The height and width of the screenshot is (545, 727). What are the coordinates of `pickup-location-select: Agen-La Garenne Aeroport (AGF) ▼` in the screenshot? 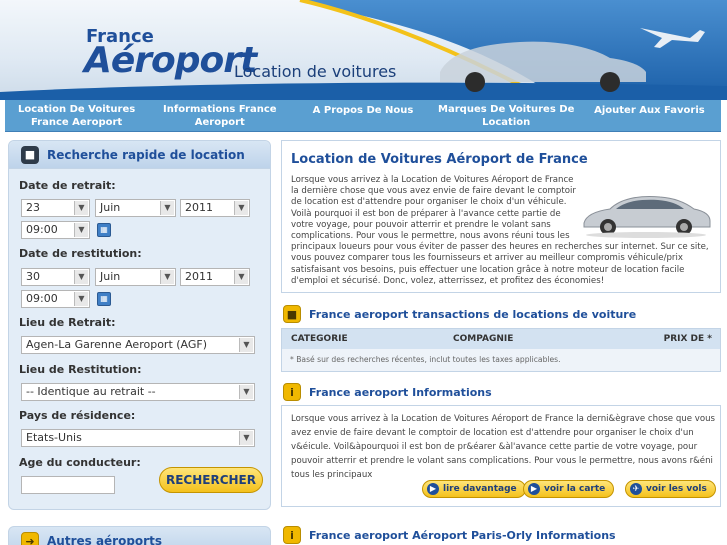 It's located at (138, 345).